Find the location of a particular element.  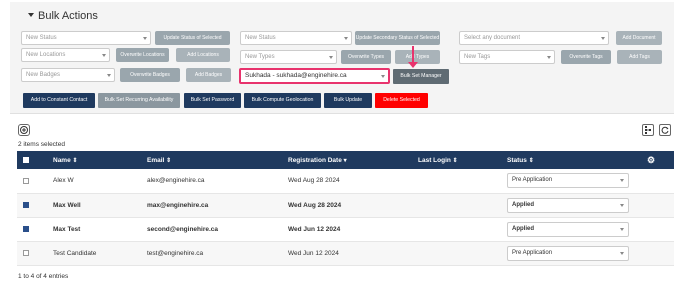

select-all-header is located at coordinates (32, 160).